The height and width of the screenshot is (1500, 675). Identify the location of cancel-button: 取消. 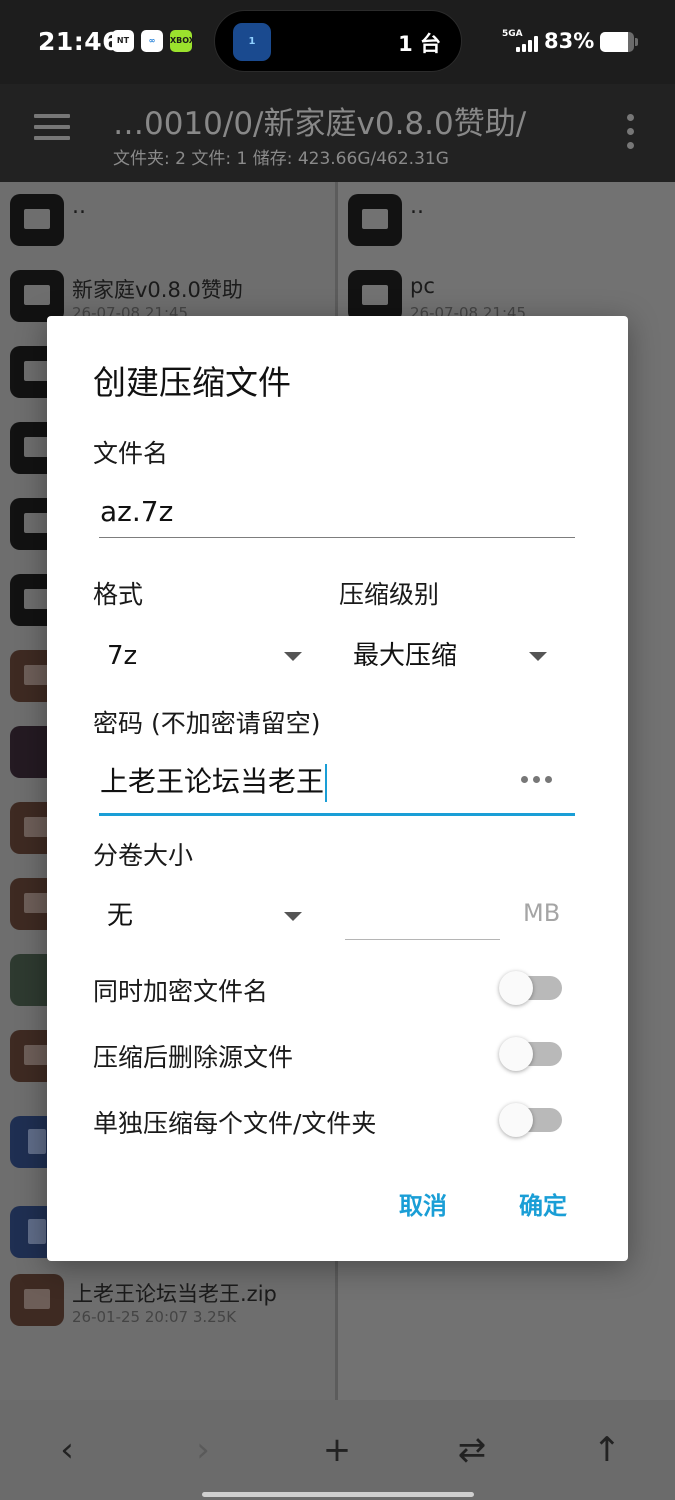
(423, 1203).